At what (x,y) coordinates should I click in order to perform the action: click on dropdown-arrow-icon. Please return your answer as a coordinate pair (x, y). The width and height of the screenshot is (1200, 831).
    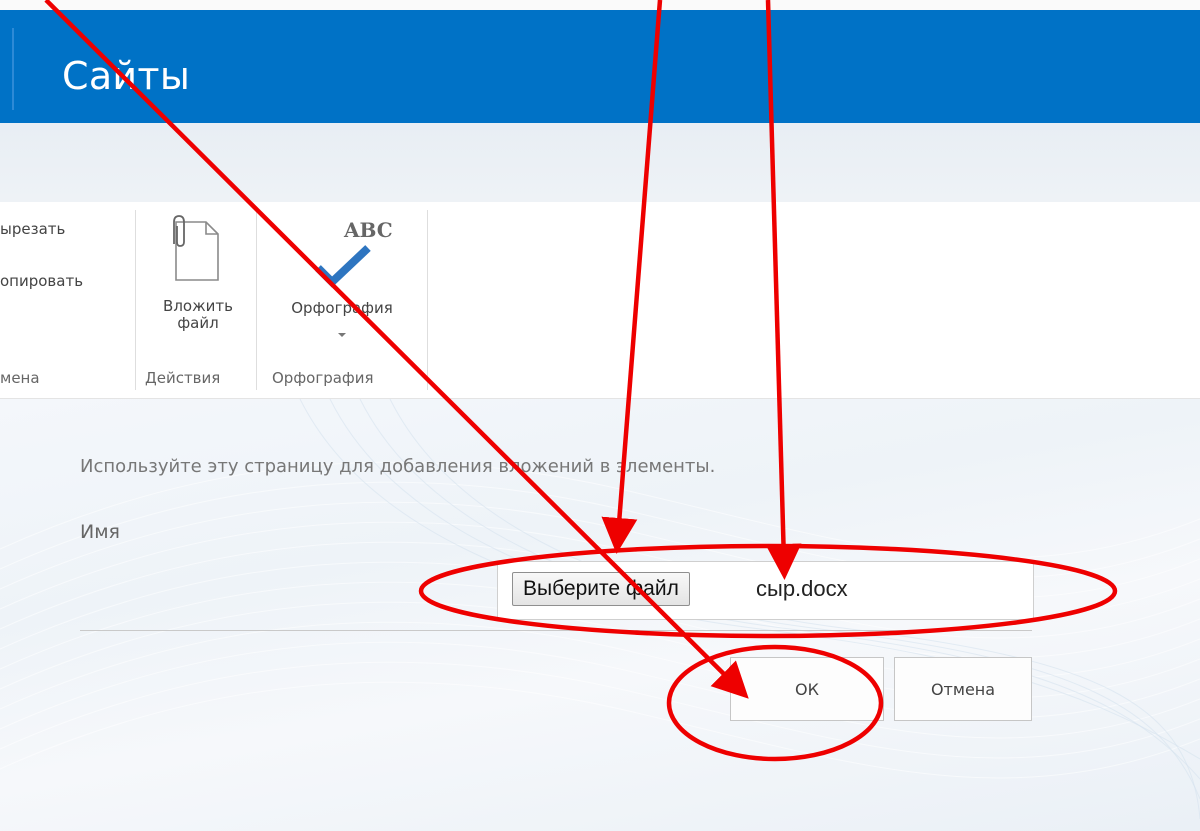
    Looking at the image, I should click on (342, 335).